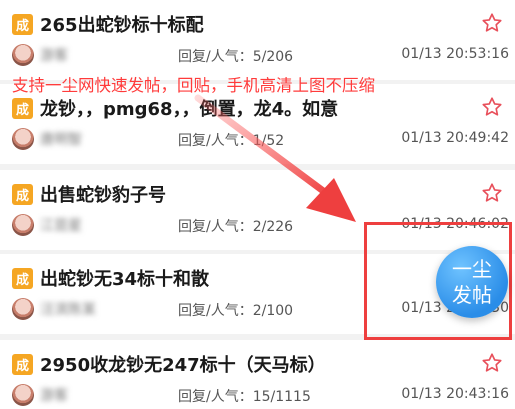  What do you see at coordinates (472, 282) in the screenshot?
I see `post-fab-button: 一尘 发帖` at bounding box center [472, 282].